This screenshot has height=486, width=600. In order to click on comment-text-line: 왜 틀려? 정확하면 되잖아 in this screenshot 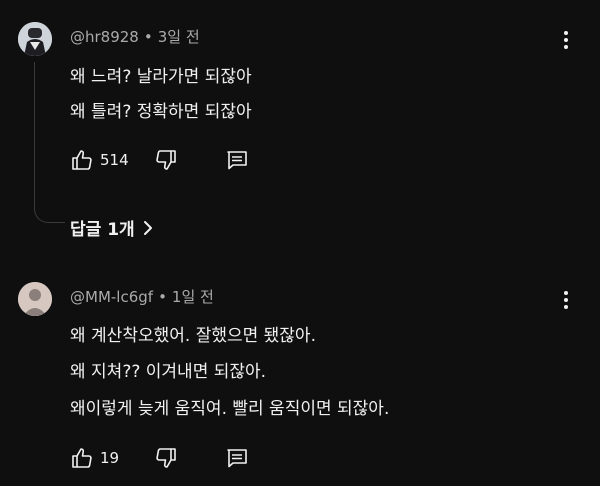, I will do `click(161, 112)`.